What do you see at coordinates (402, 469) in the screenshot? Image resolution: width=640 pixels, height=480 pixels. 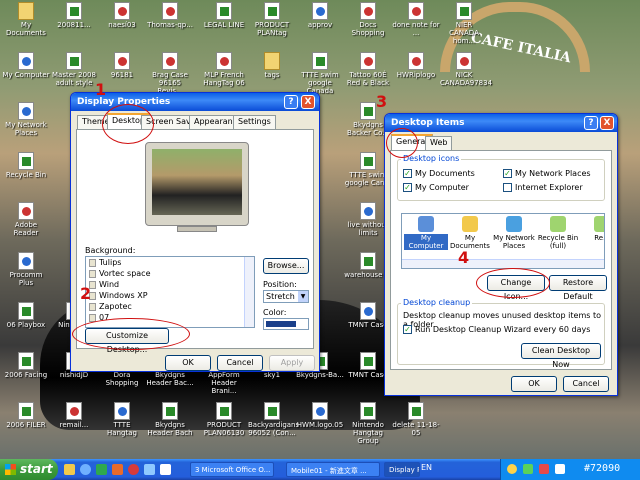 I see `taskbar-item-display-properties: Display Properties` at bounding box center [402, 469].